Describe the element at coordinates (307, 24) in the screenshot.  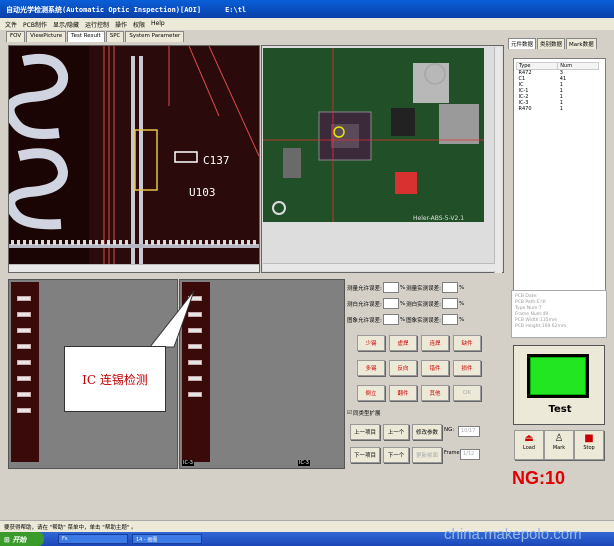
I see `menu-bar: 文件 PCB制作 显示/隐藏 运行控制 操作 权限 Help` at that location.